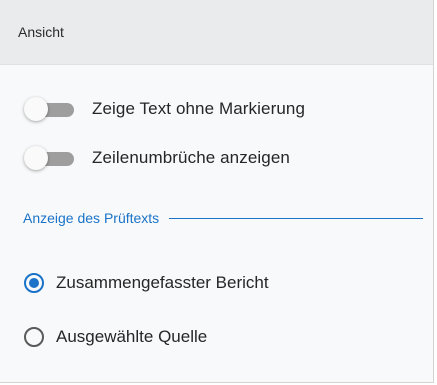 The height and width of the screenshot is (385, 437). What do you see at coordinates (34, 283) in the screenshot?
I see `radio-button-checked` at bounding box center [34, 283].